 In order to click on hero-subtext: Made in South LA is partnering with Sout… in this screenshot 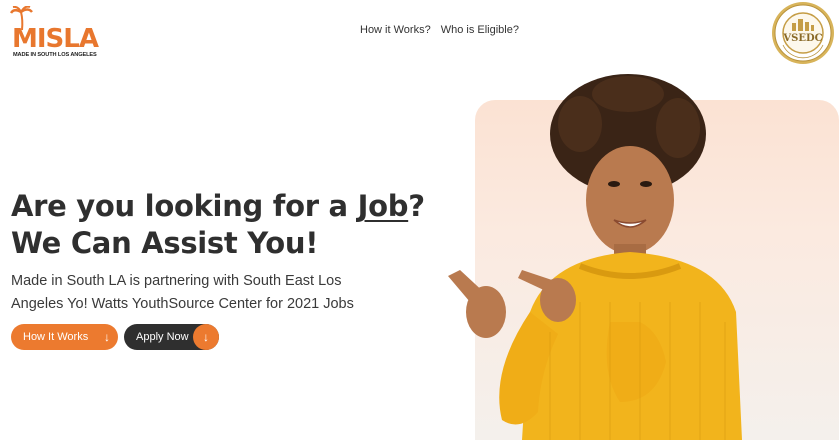, I will do `click(182, 292)`.